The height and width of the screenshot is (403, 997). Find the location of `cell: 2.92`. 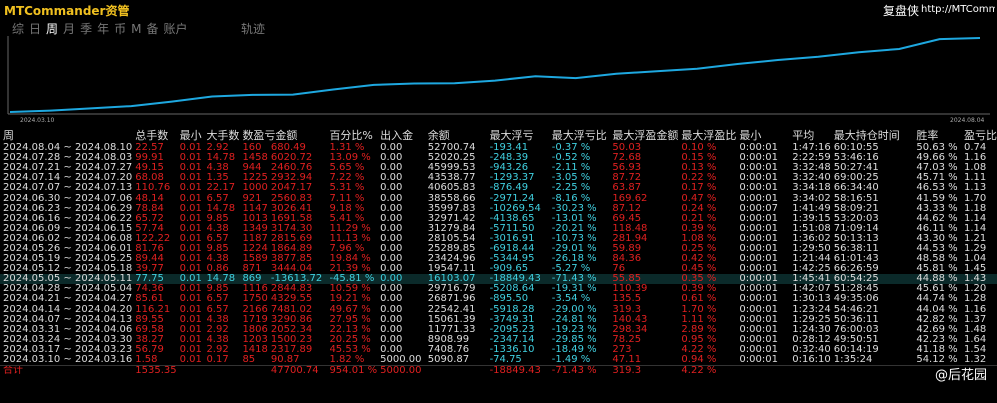

cell: 2.92 is located at coordinates (217, 148).